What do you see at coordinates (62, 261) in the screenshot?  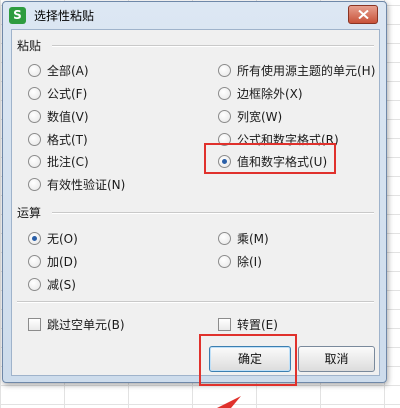 I see `option-label: 加(D)` at bounding box center [62, 261].